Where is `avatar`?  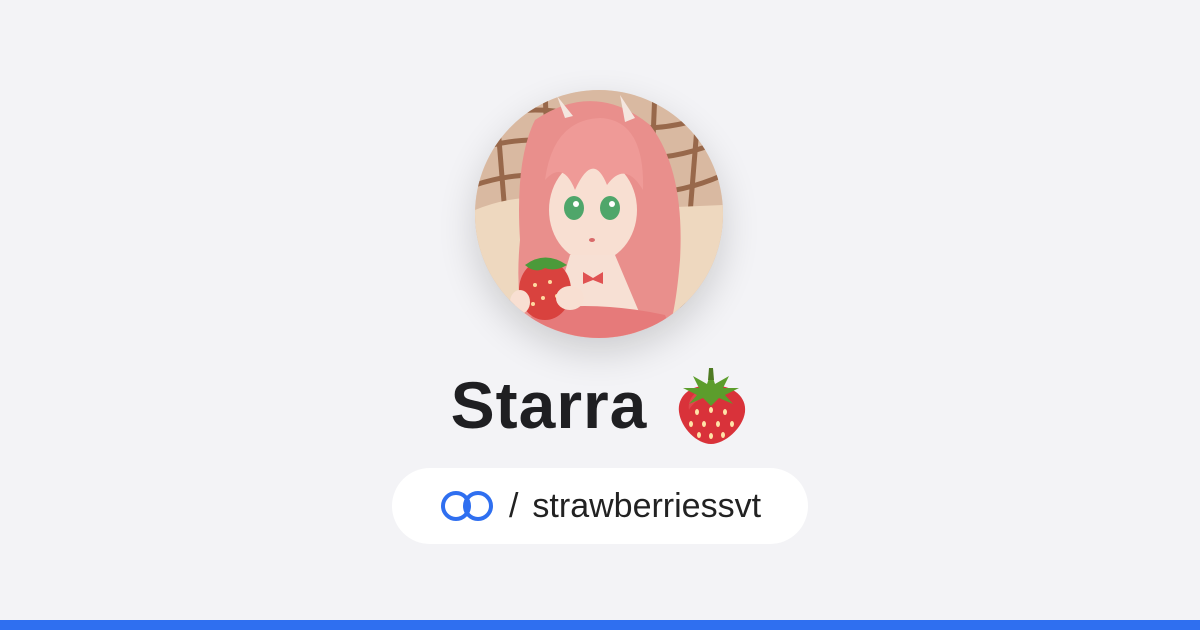 avatar is located at coordinates (599, 214).